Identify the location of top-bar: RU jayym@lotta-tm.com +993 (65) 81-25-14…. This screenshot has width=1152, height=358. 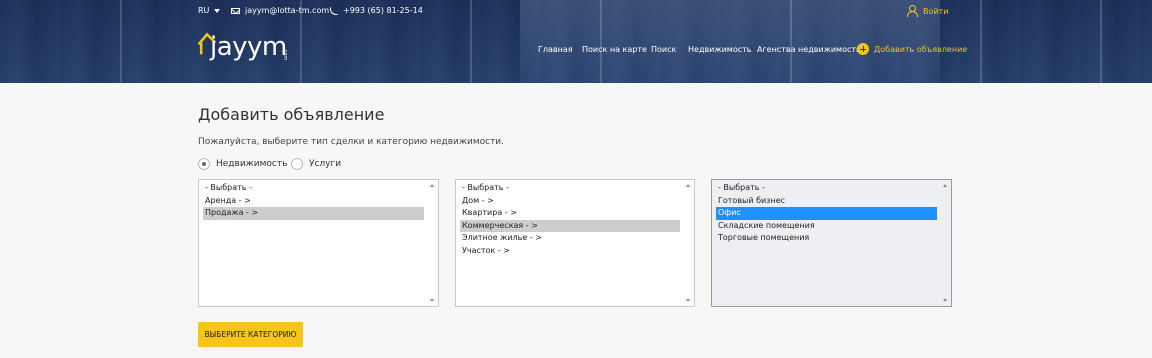
(576, 12).